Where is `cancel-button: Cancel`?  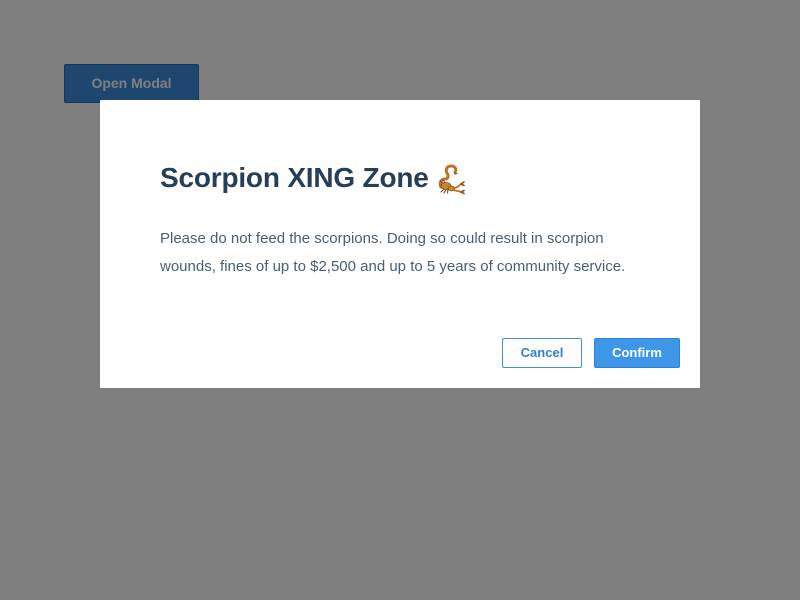 cancel-button: Cancel is located at coordinates (542, 353).